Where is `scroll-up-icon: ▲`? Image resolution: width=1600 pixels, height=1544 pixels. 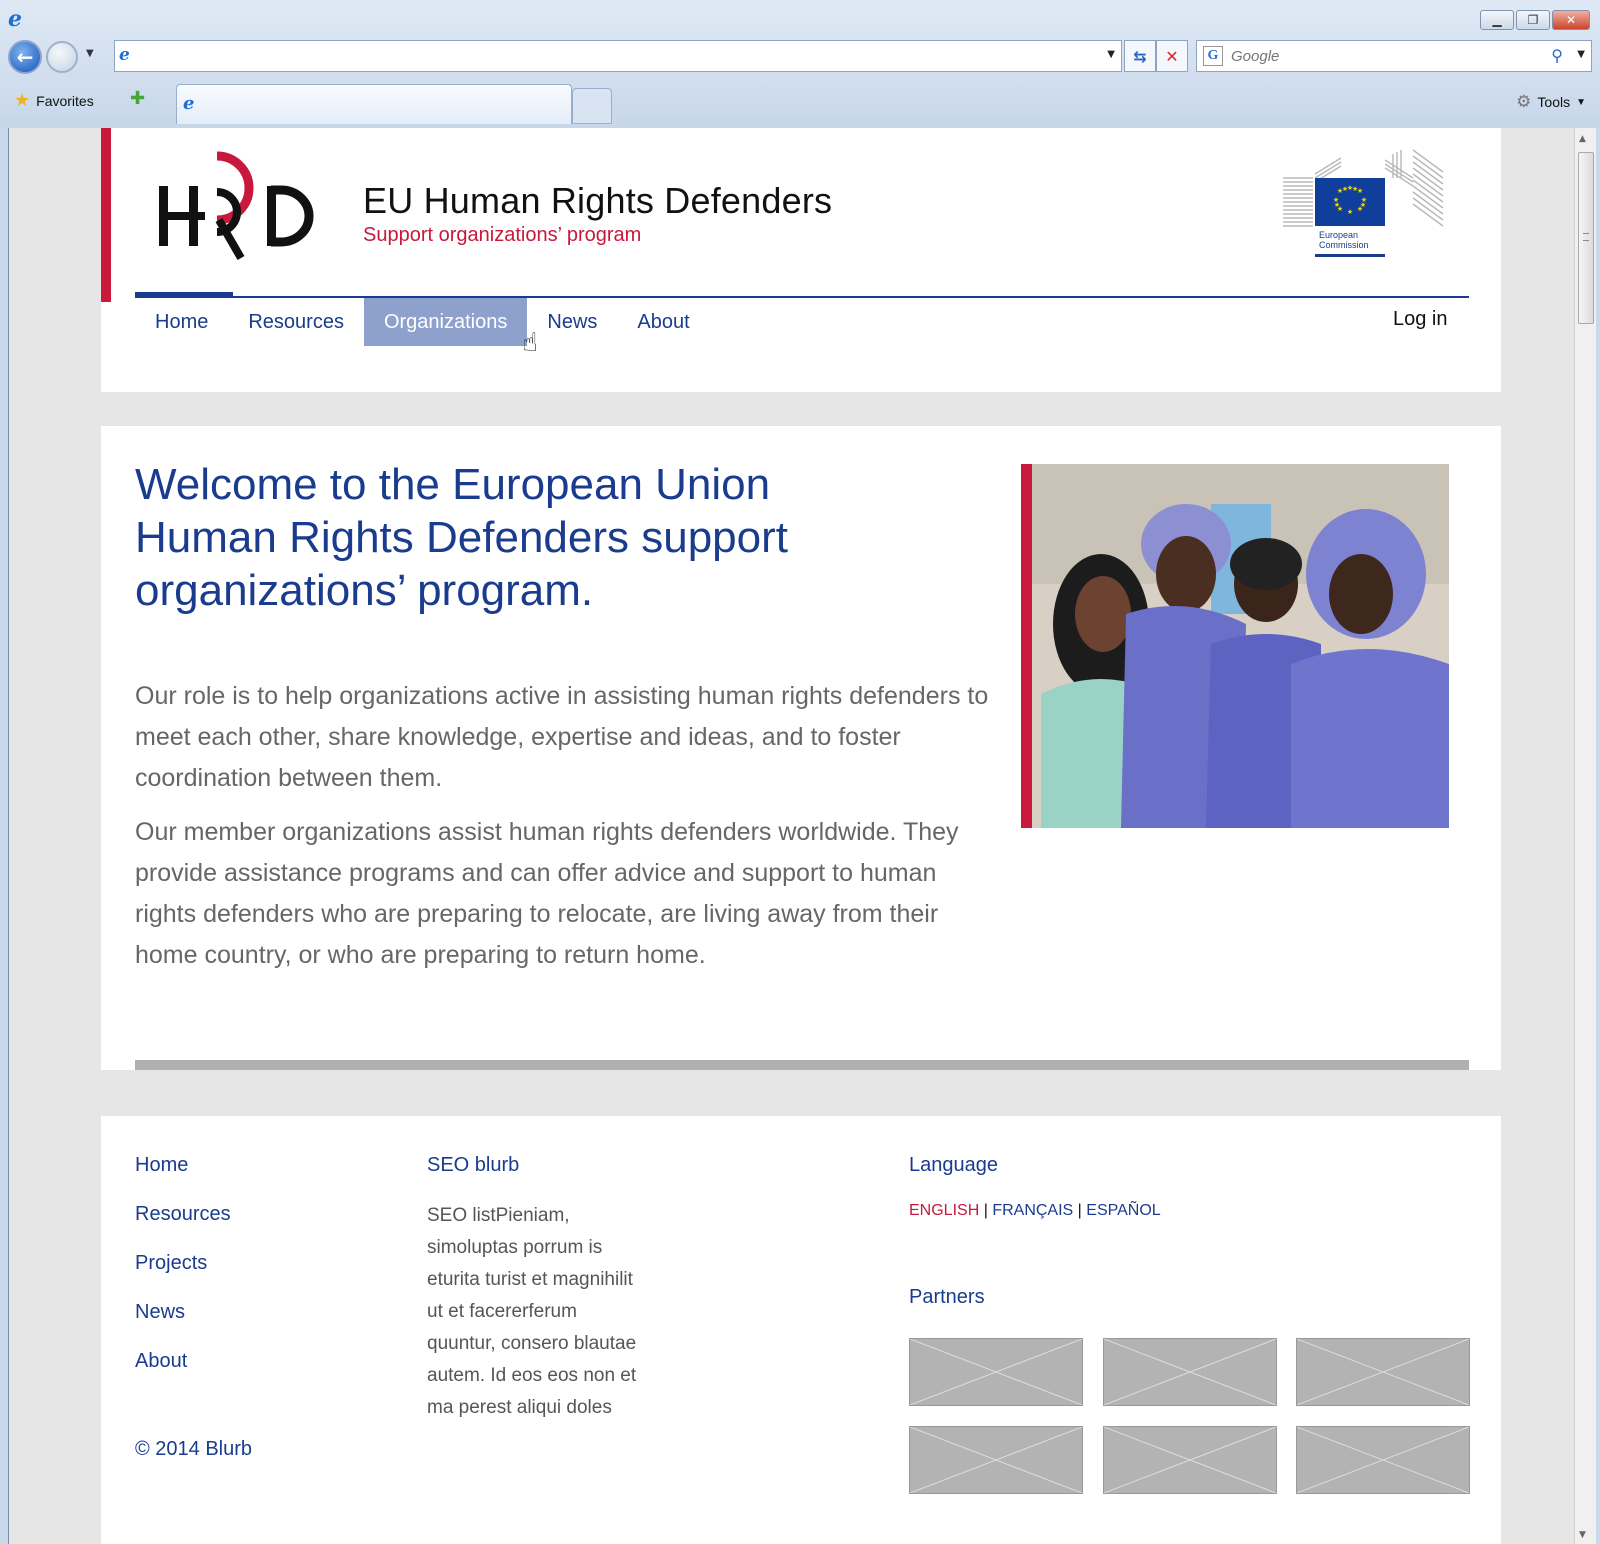
scroll-up-icon: ▲ is located at coordinates (1582, 139).